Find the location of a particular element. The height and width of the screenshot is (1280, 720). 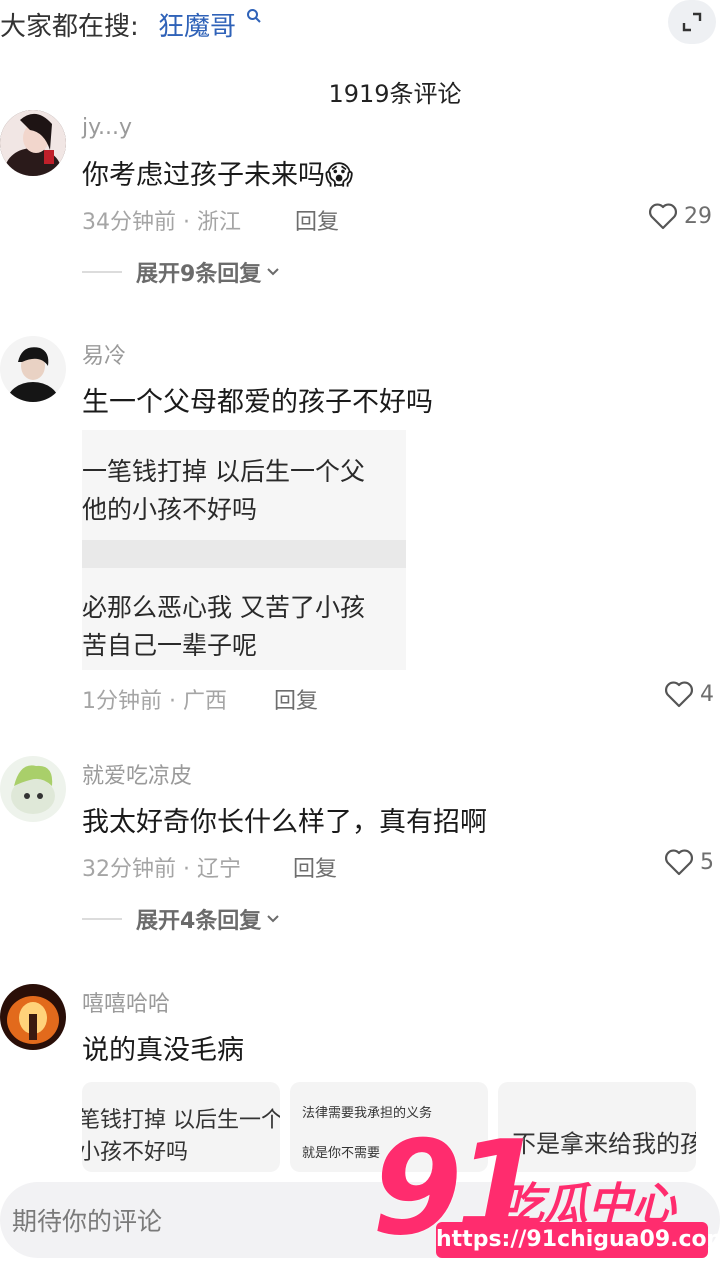

like-count: 4 is located at coordinates (707, 694).